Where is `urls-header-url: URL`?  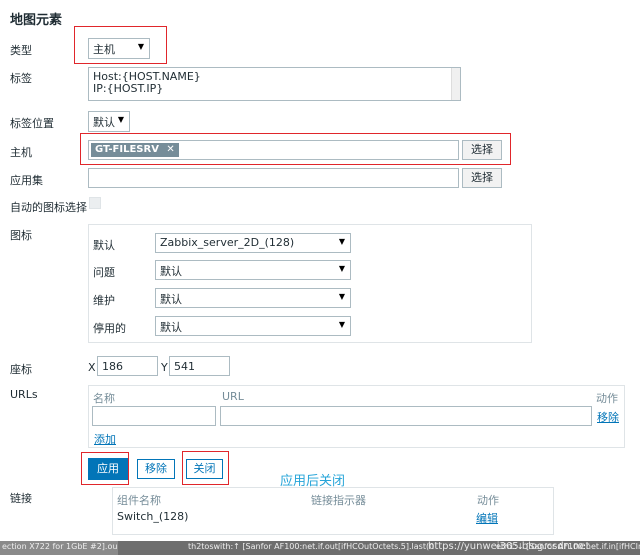 urls-header-url: URL is located at coordinates (233, 396).